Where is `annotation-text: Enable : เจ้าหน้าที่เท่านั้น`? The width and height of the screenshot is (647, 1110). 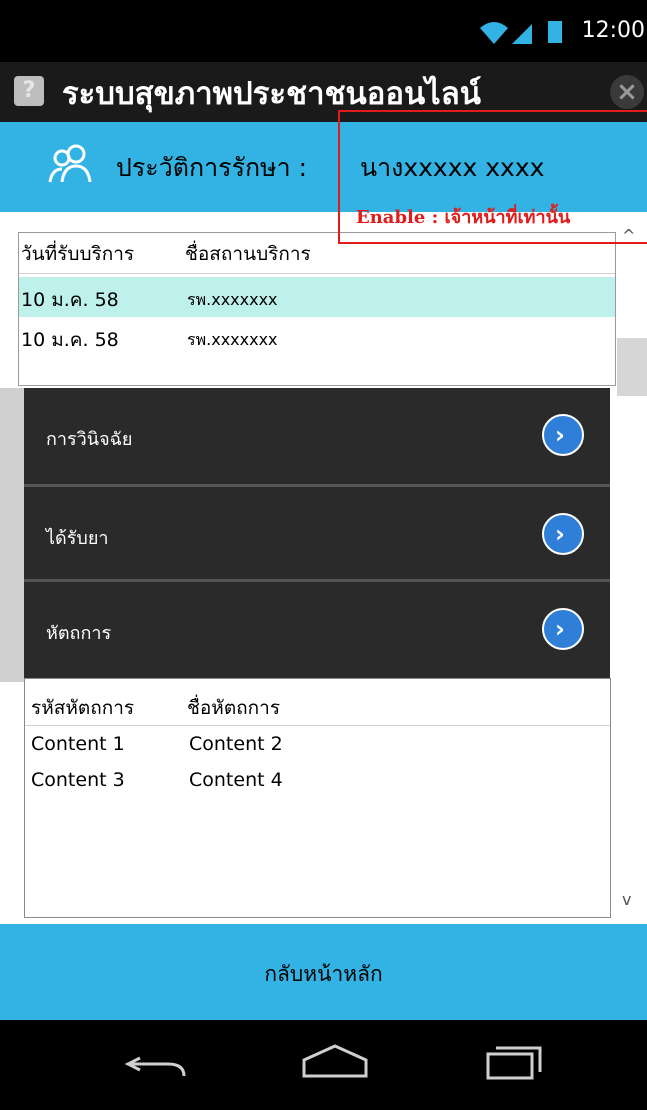 annotation-text: Enable : เจ้าหน้าที่เท่านั้น is located at coordinates (463, 217).